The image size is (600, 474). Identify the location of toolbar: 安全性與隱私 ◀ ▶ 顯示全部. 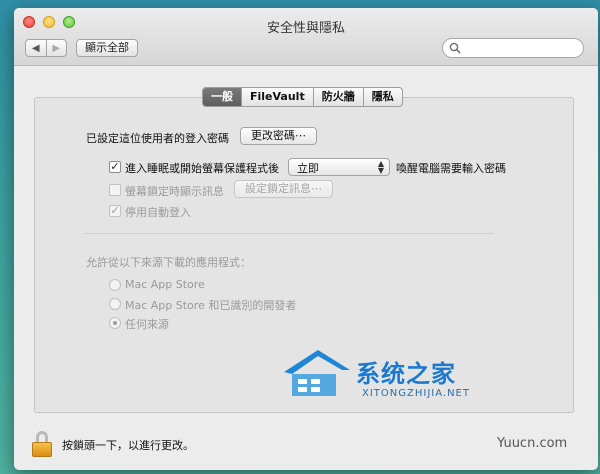
(306, 37).